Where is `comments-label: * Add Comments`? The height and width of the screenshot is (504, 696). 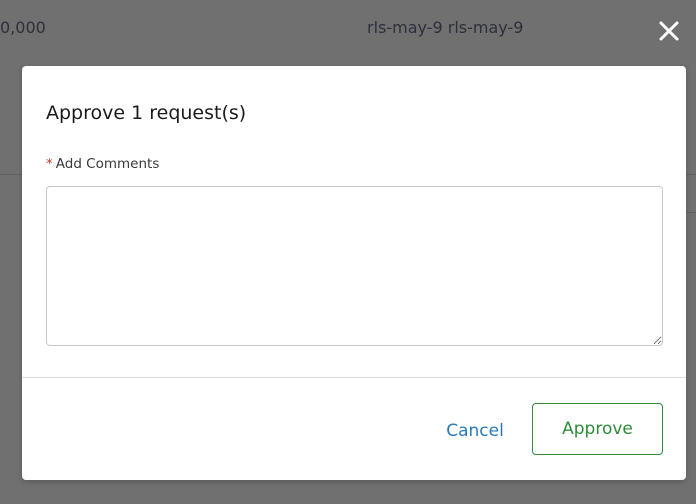 comments-label: * Add Comments is located at coordinates (102, 164).